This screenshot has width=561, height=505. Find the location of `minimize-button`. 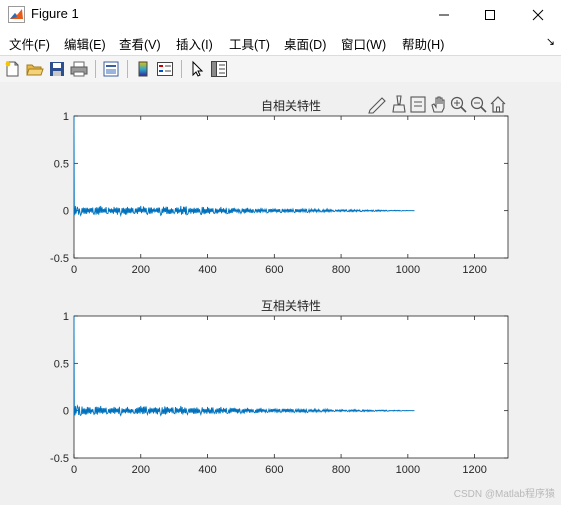

minimize-button is located at coordinates (444, 14).